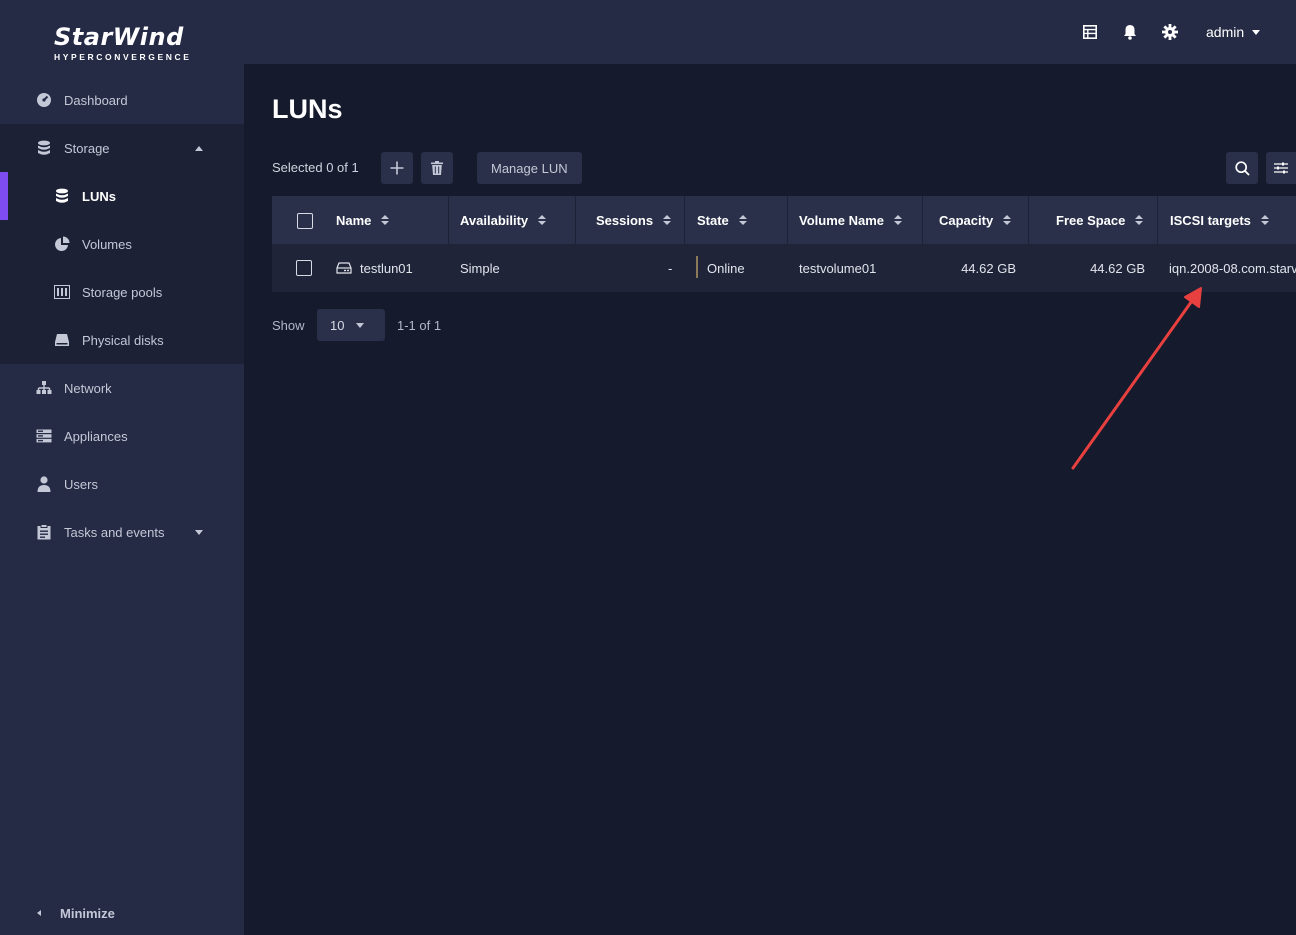  What do you see at coordinates (62, 292) in the screenshot?
I see `storage-pool-icon` at bounding box center [62, 292].